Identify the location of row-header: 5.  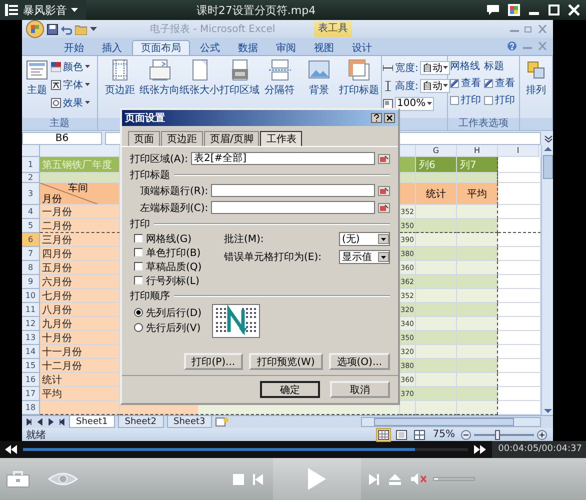
(31, 226).